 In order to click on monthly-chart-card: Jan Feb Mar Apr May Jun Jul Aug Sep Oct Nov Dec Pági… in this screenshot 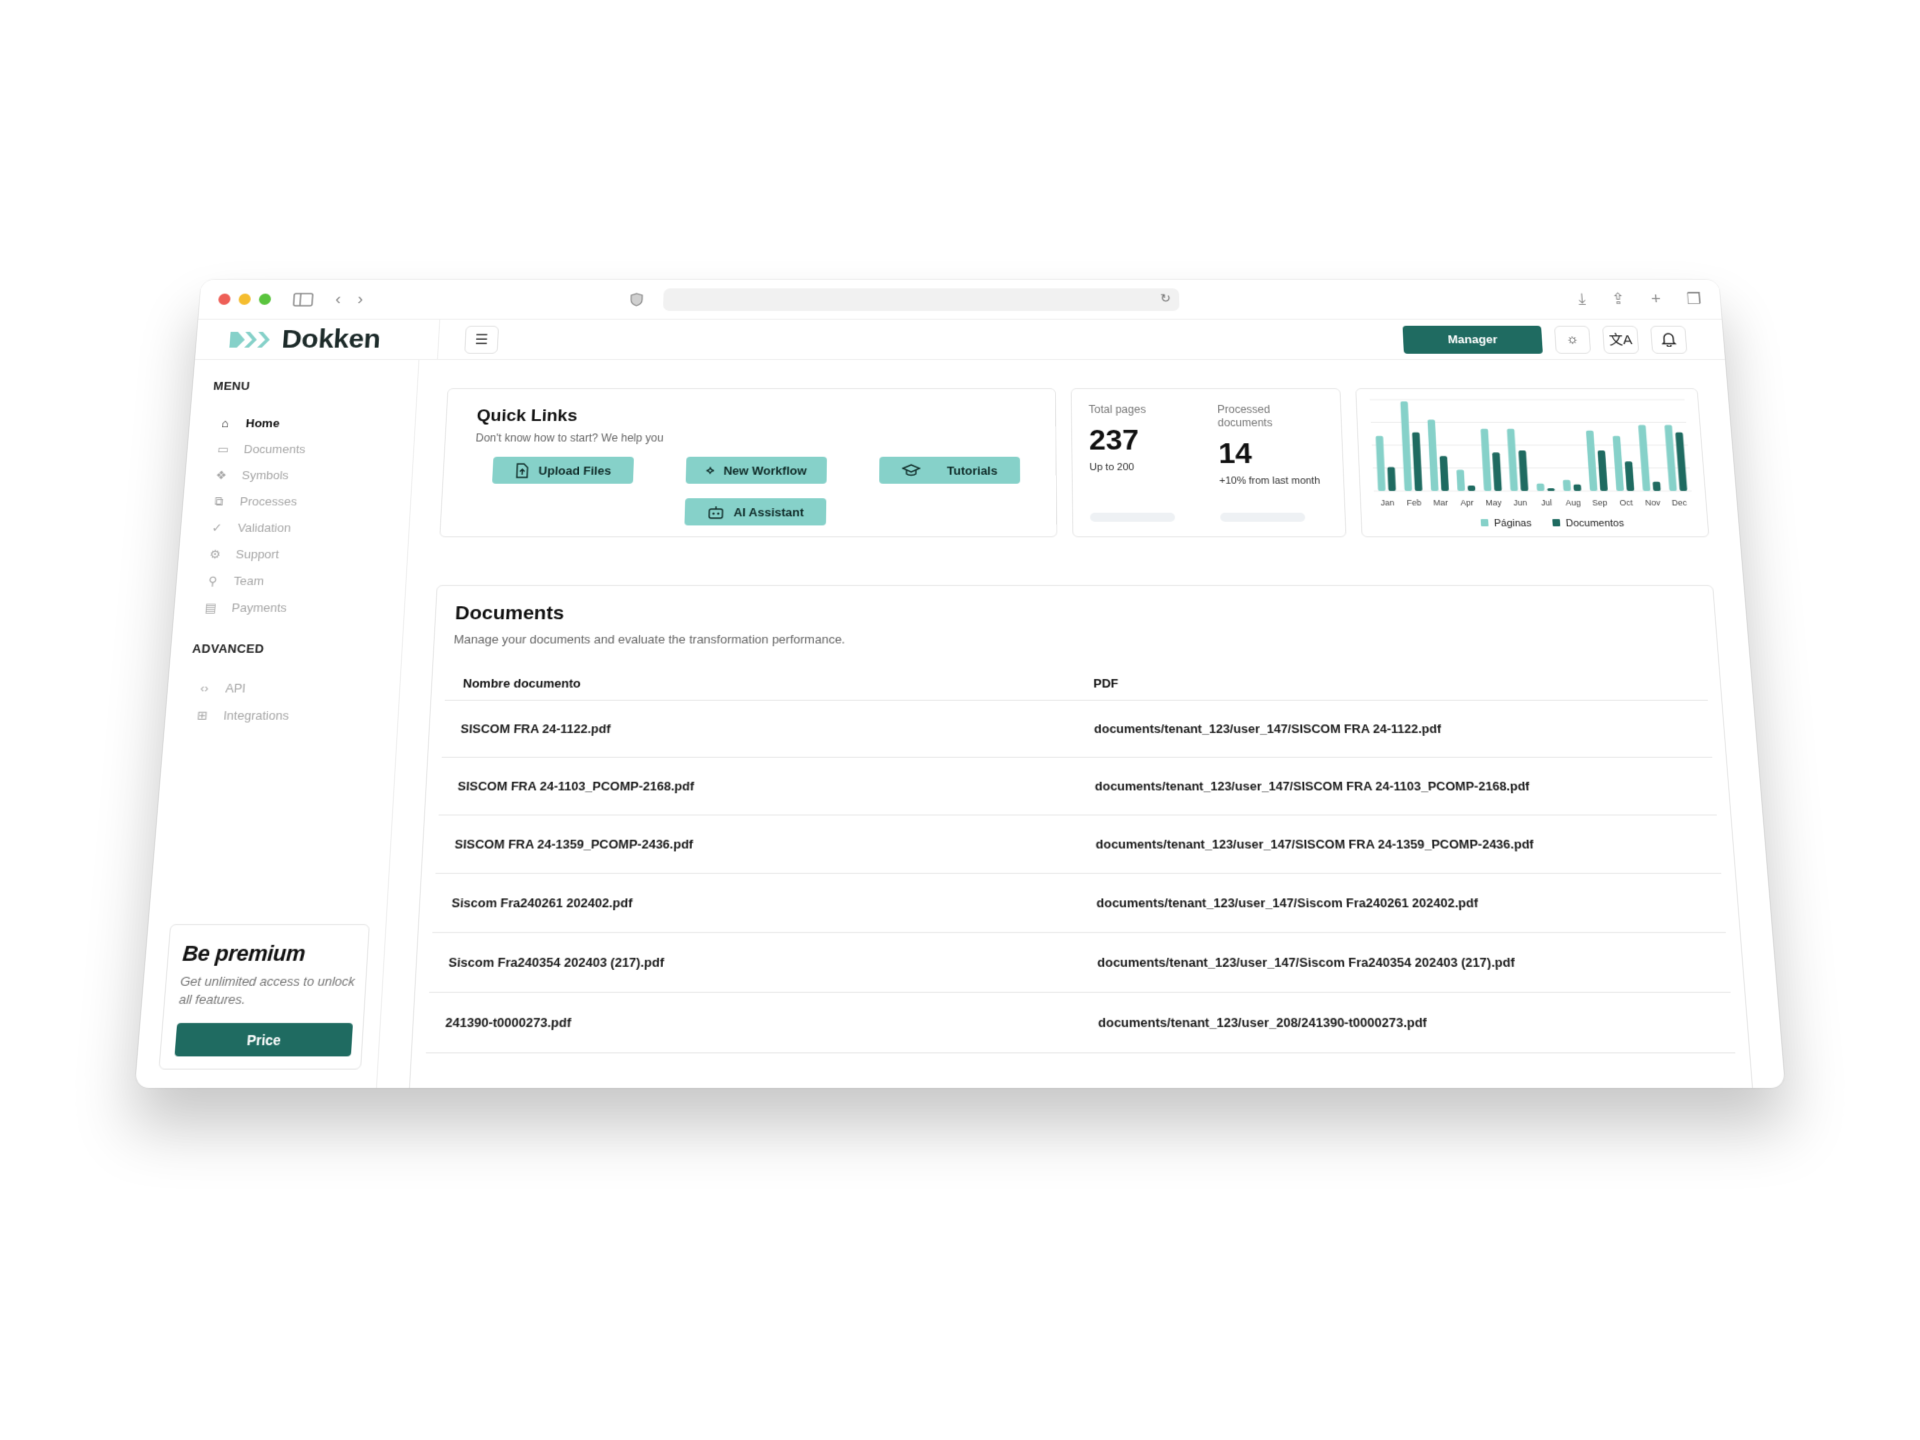, I will do `click(1532, 463)`.